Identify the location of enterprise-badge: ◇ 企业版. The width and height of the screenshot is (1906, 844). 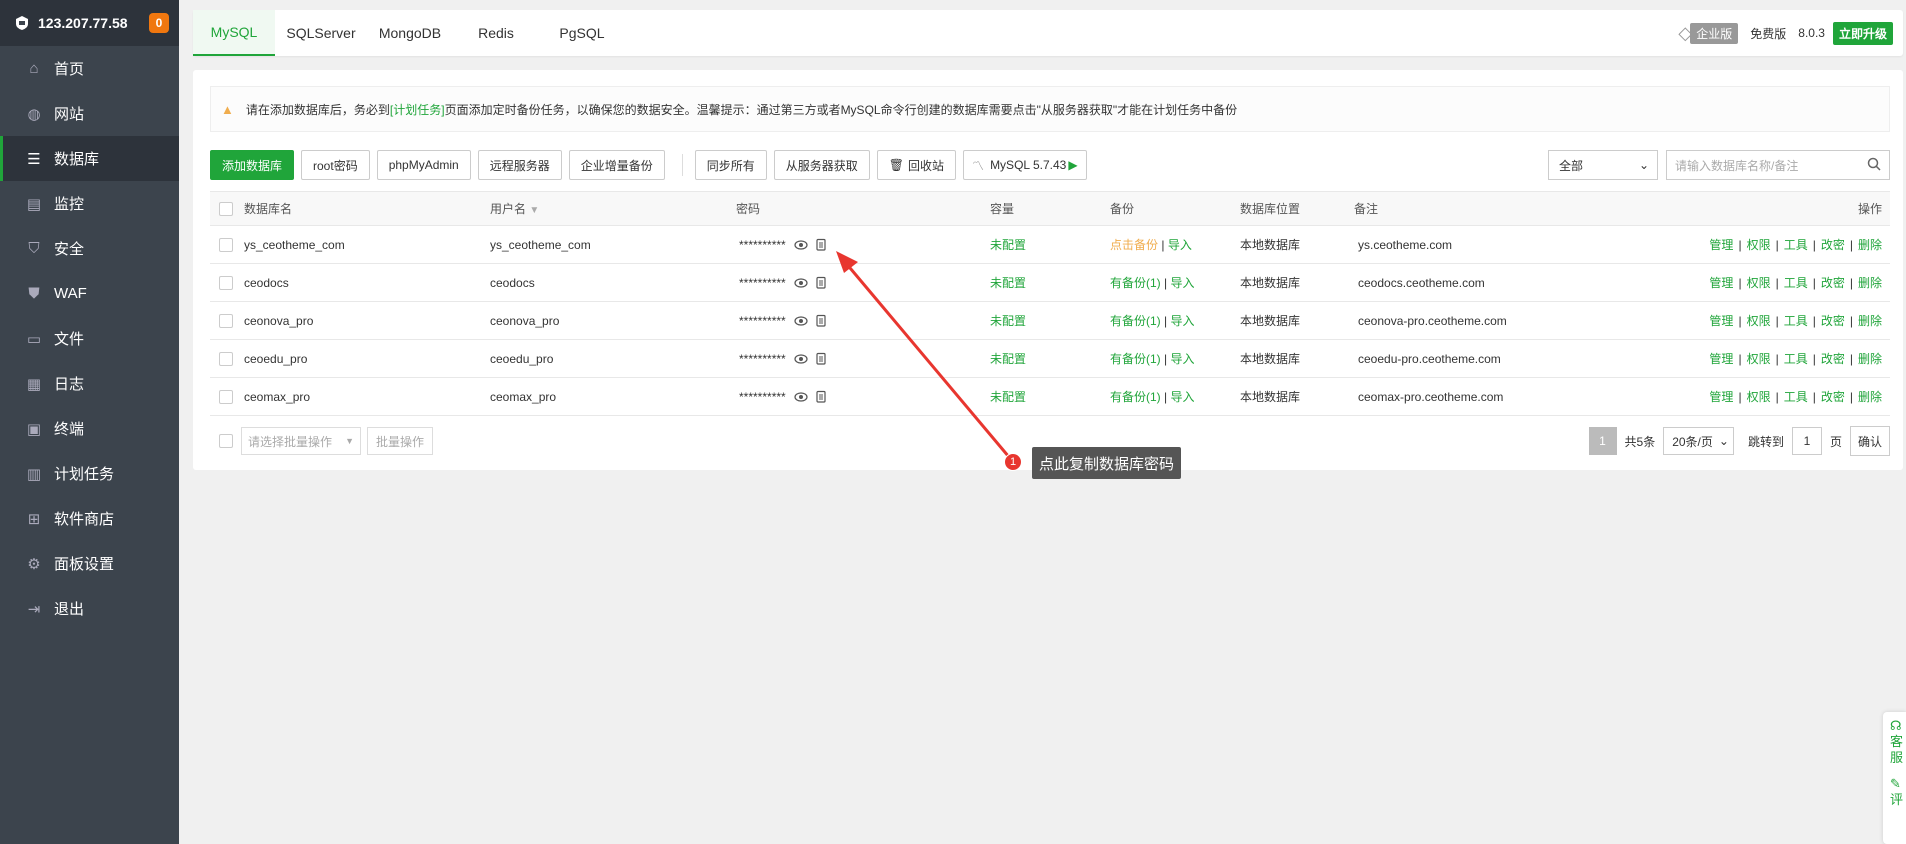
(1708, 33).